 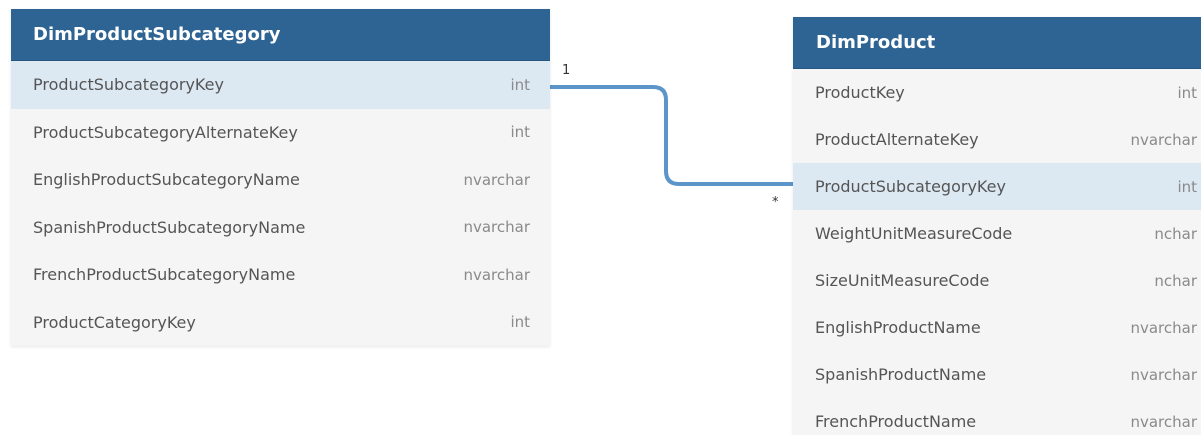 What do you see at coordinates (997, 139) in the screenshot?
I see `column-row-productalternatekey: ProductAlternateKey nvarchar` at bounding box center [997, 139].